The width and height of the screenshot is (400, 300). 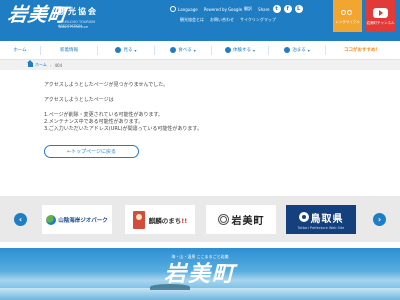 What do you see at coordinates (223, 219) in the screenshot?
I see `iwami-seal-icon` at bounding box center [223, 219].